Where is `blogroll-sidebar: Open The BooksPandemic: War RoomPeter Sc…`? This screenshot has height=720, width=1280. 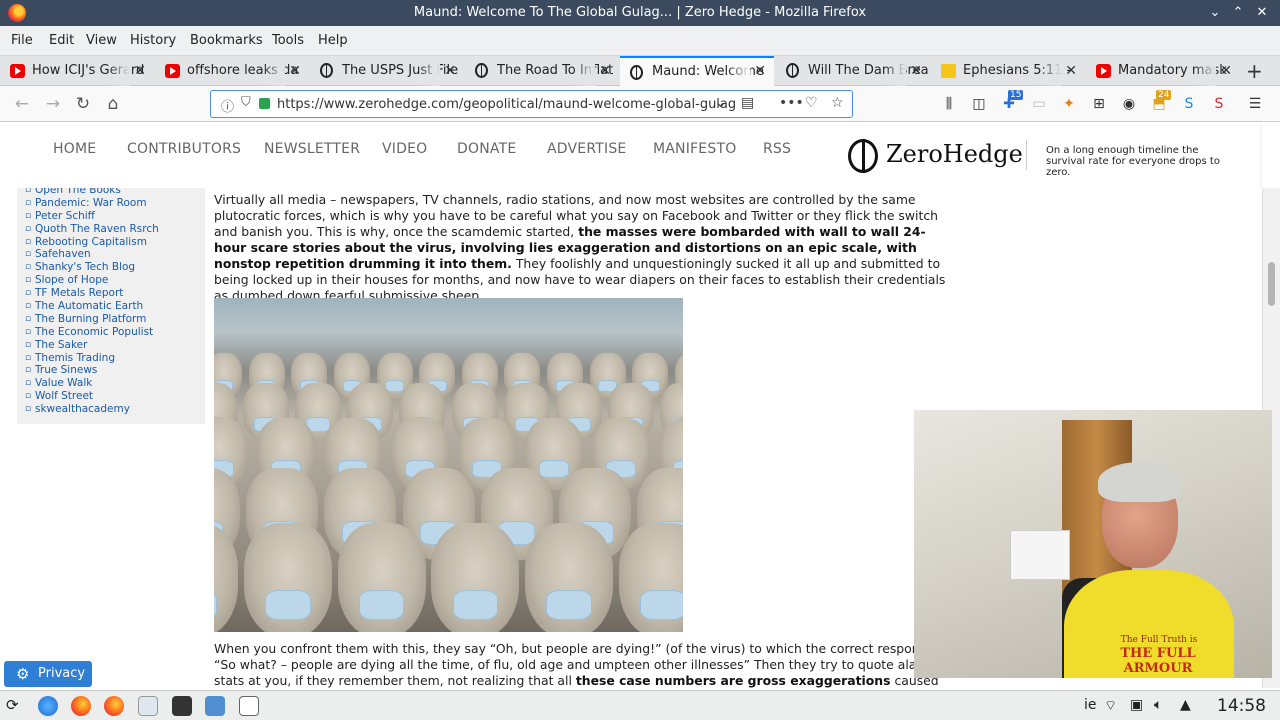 blogroll-sidebar: Open The BooksPandemic: War RoomPeter Sc… is located at coordinates (111, 306).